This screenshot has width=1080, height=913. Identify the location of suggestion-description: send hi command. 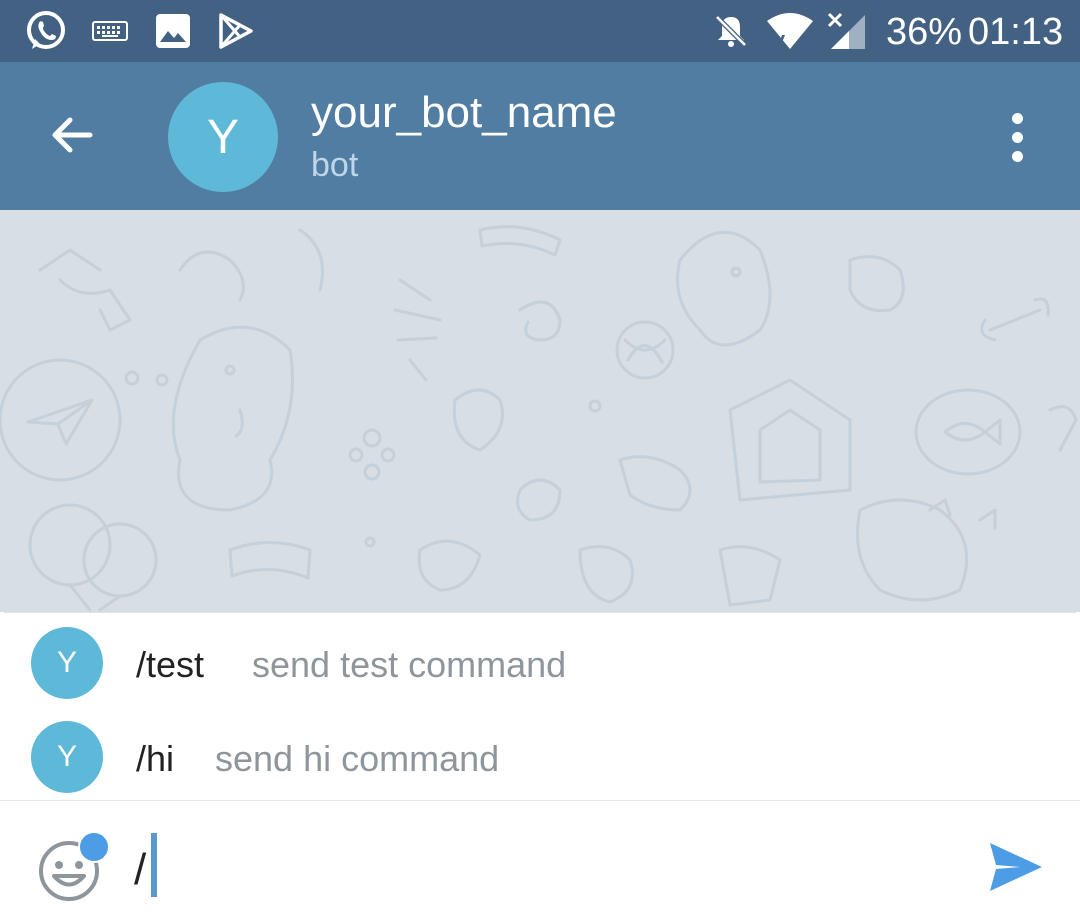
(357, 758).